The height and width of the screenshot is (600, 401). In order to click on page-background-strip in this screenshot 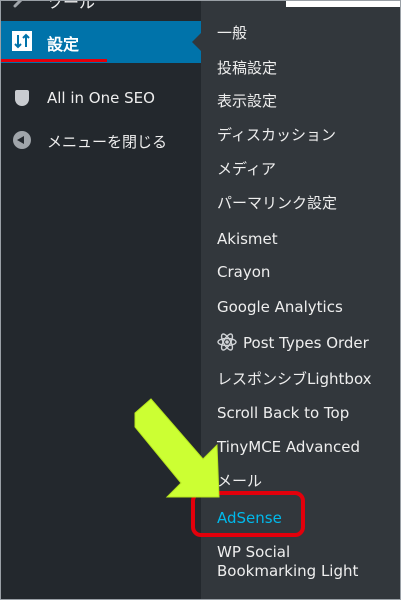, I will do `click(343, 4)`.